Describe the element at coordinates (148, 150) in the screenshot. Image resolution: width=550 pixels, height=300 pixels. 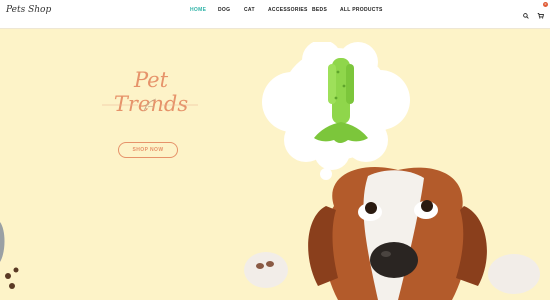
I see `shop-now-button: SHOP NOW` at that location.